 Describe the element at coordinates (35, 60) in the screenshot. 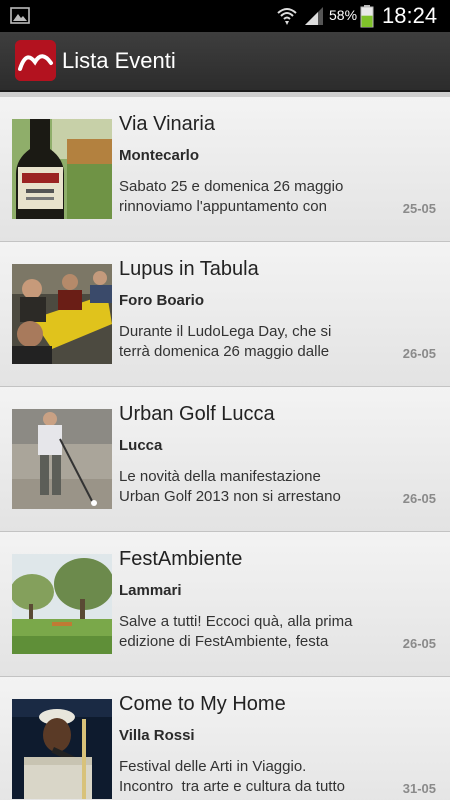

I see `app-logo-icon` at that location.